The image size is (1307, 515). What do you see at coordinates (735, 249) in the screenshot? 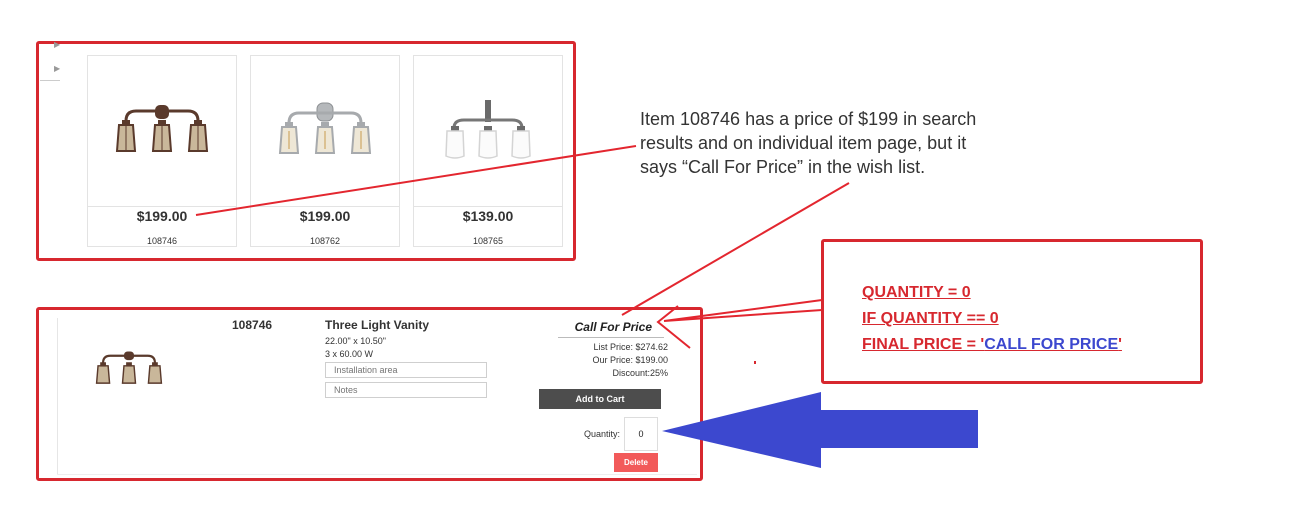
I see `pointer-line-wishlist-price` at bounding box center [735, 249].